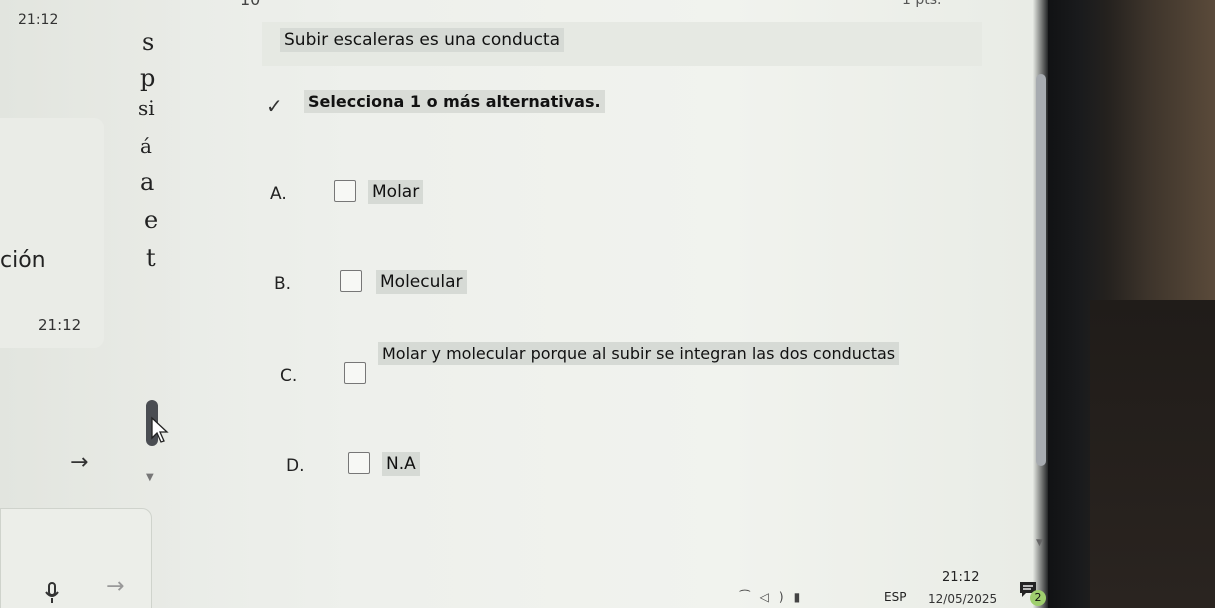  Describe the element at coordinates (147, 182) in the screenshot. I see `vletter: a` at that location.